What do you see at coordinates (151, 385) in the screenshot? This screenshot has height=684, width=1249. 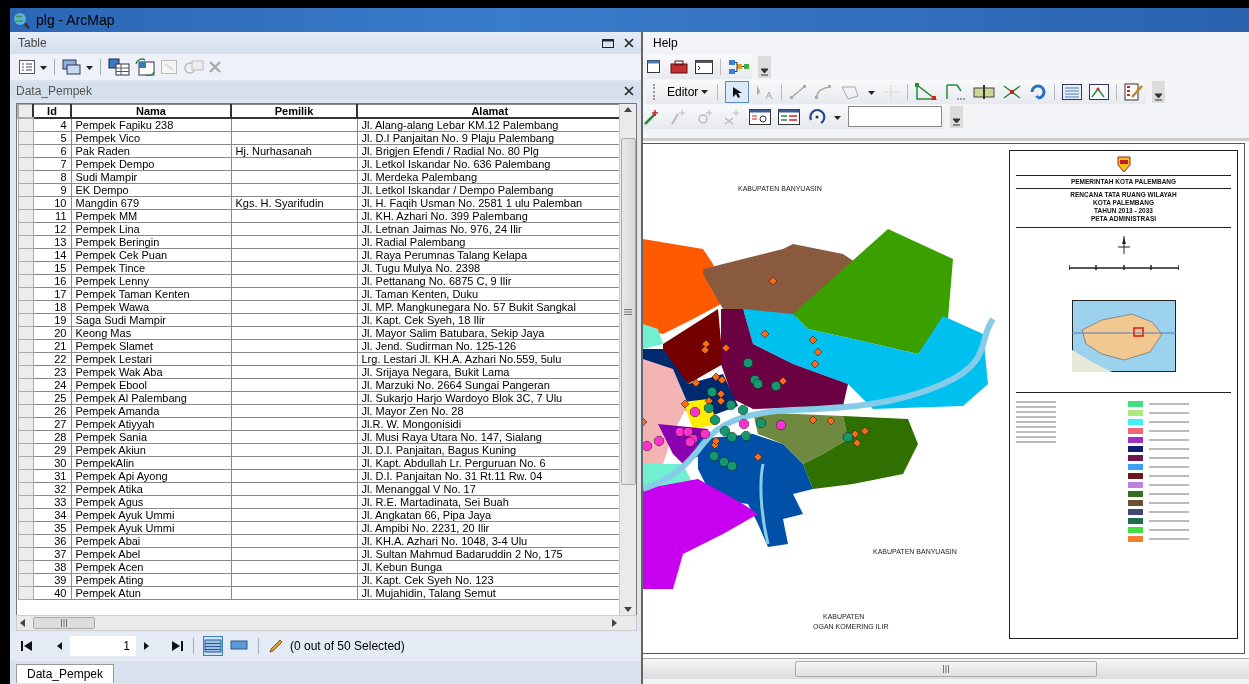 I see `table-cell: Pempek Ebool` at bounding box center [151, 385].